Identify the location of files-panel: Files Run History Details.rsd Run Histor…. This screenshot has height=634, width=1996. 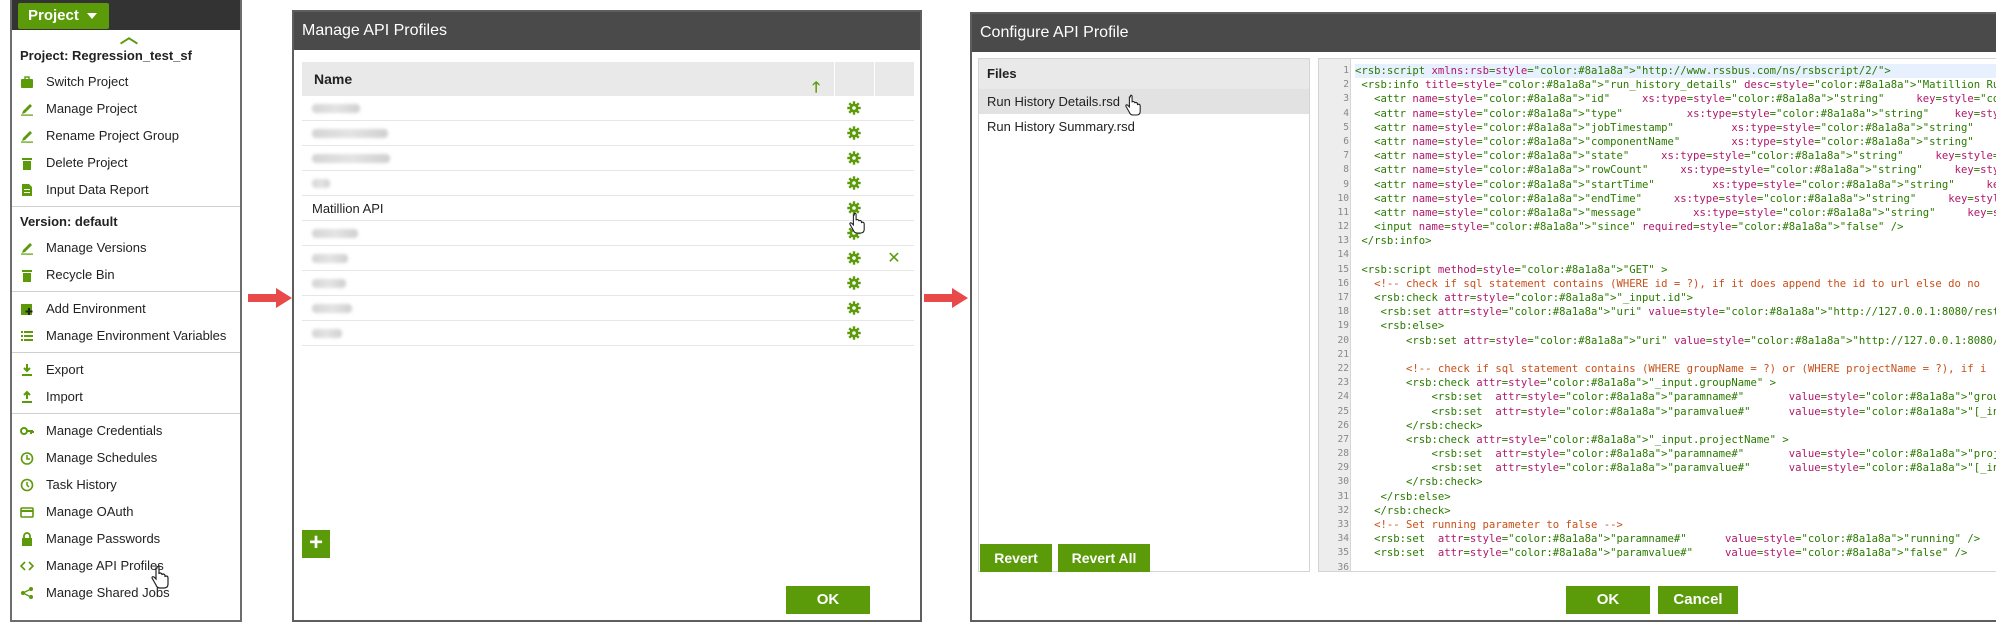
(1144, 315).